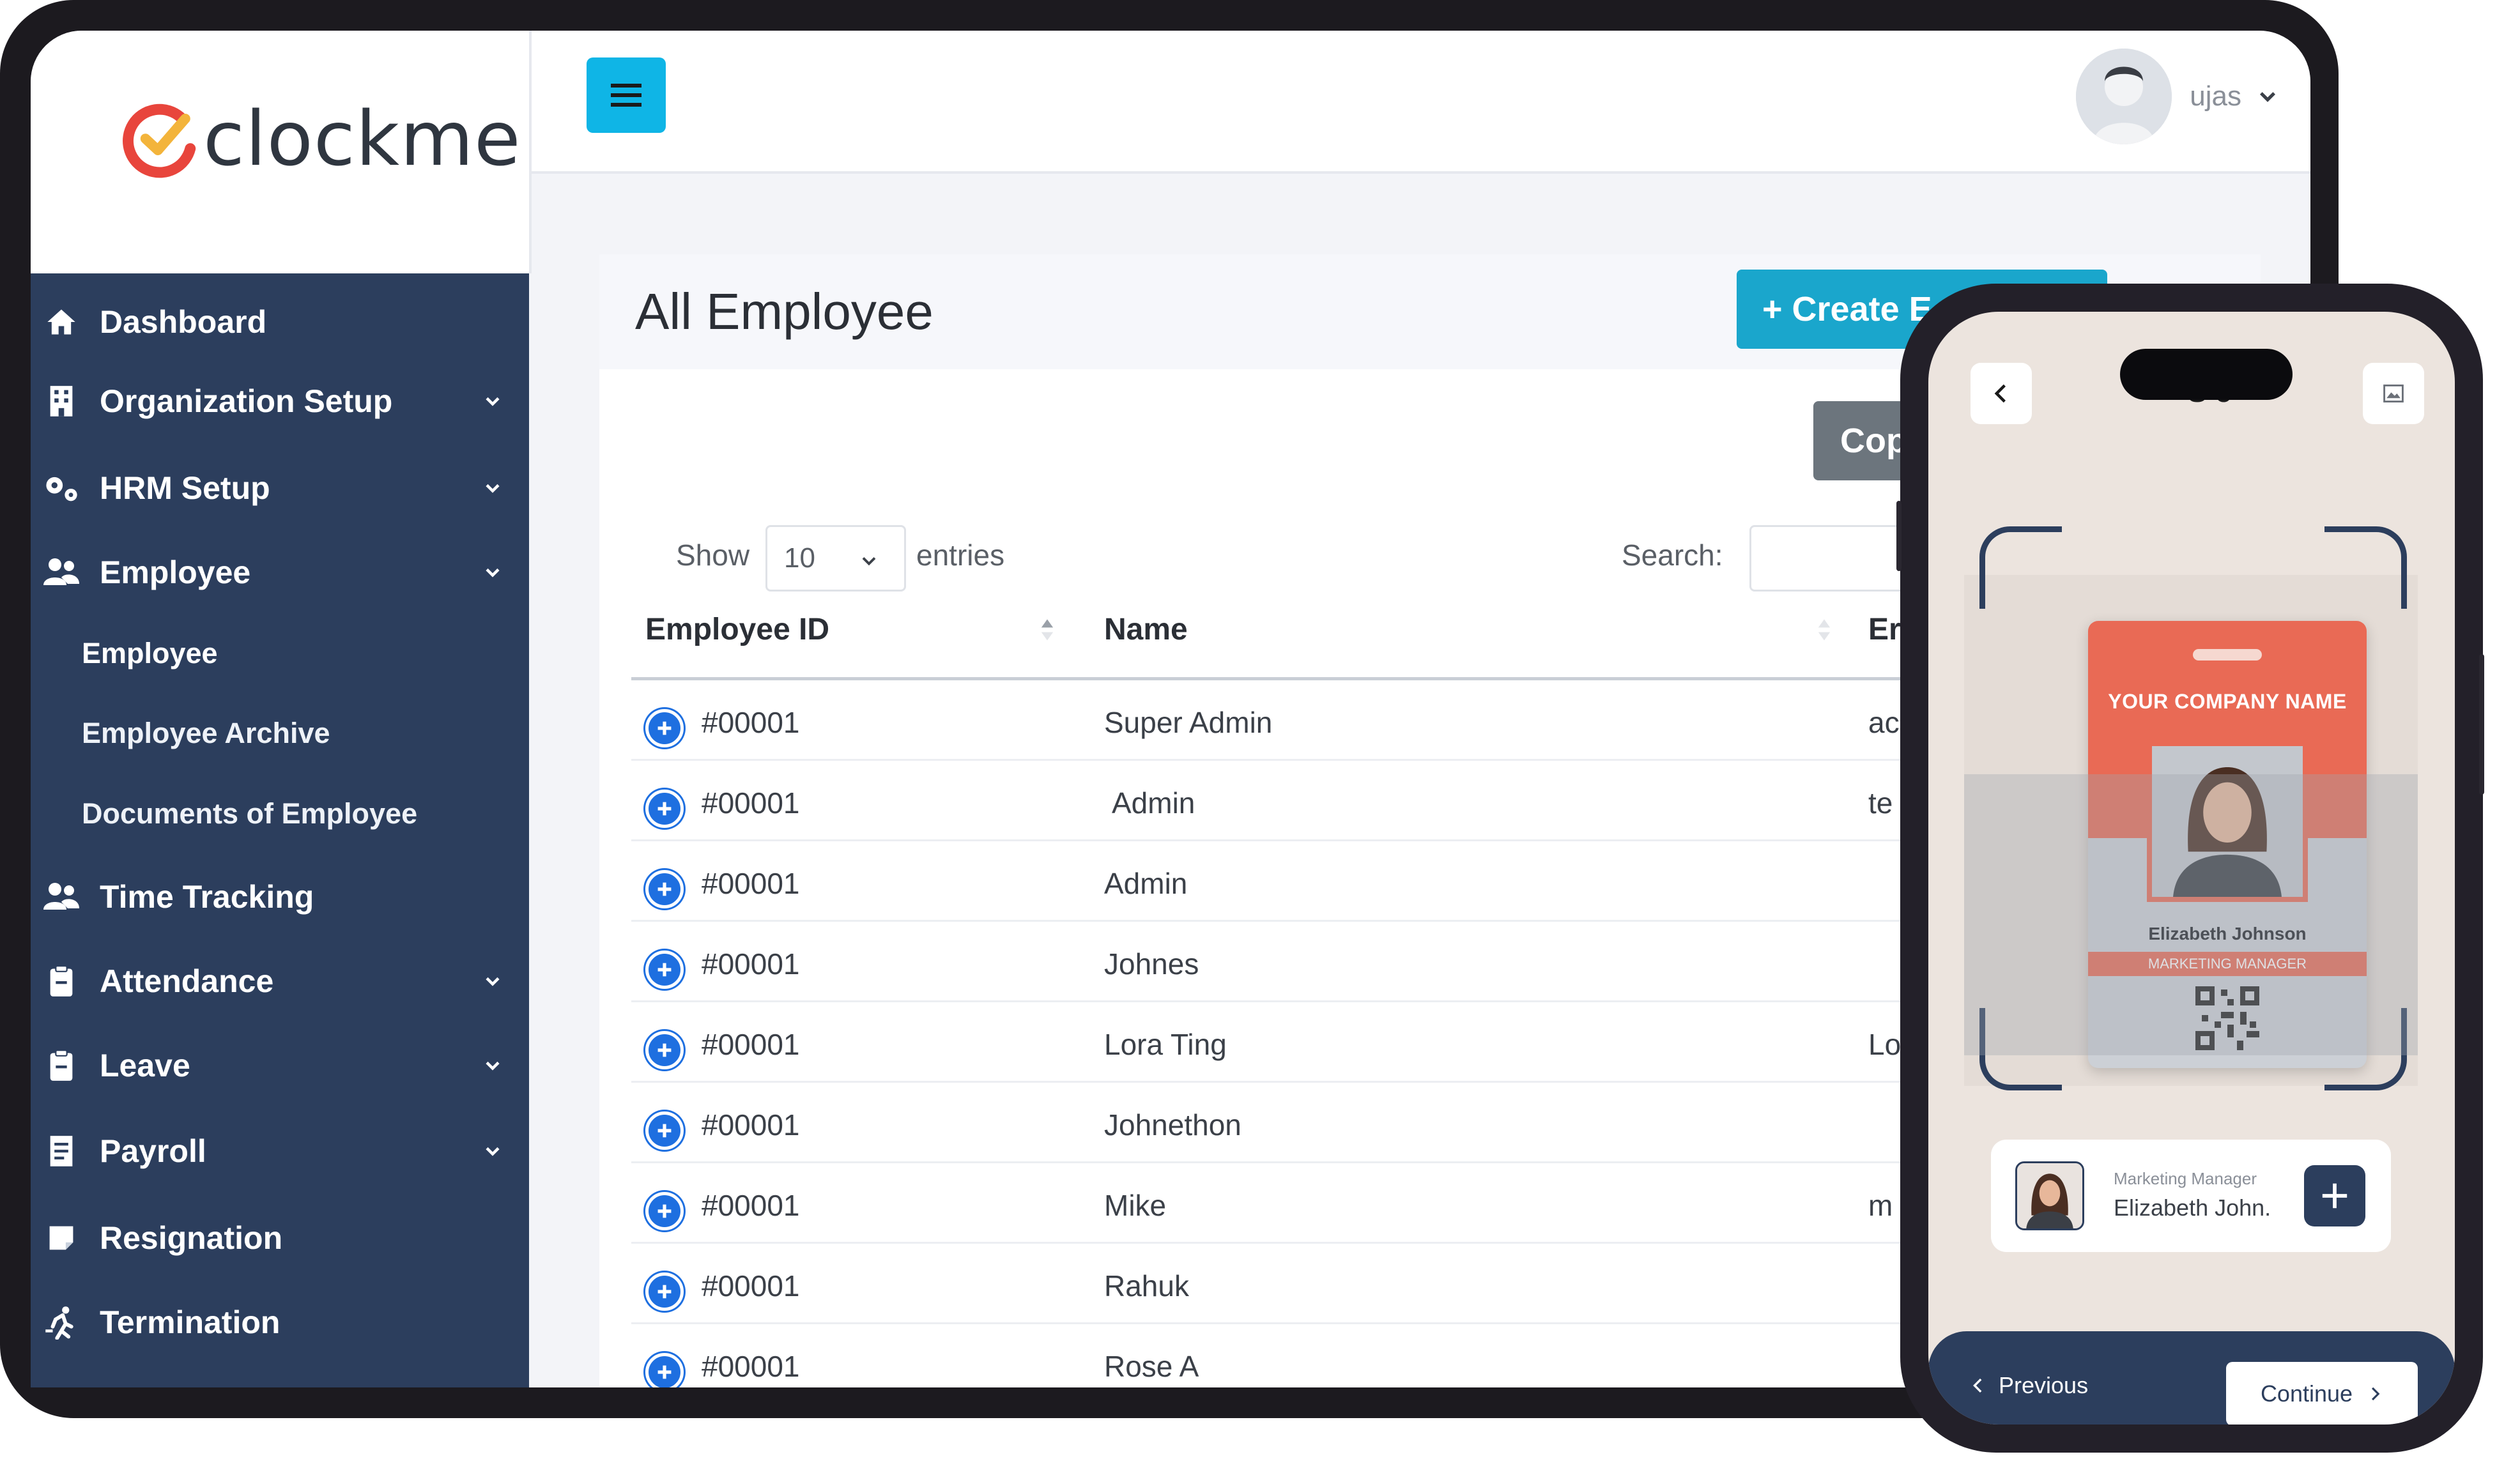  Describe the element at coordinates (320, 139) in the screenshot. I see `brand-logo: clockme` at that location.